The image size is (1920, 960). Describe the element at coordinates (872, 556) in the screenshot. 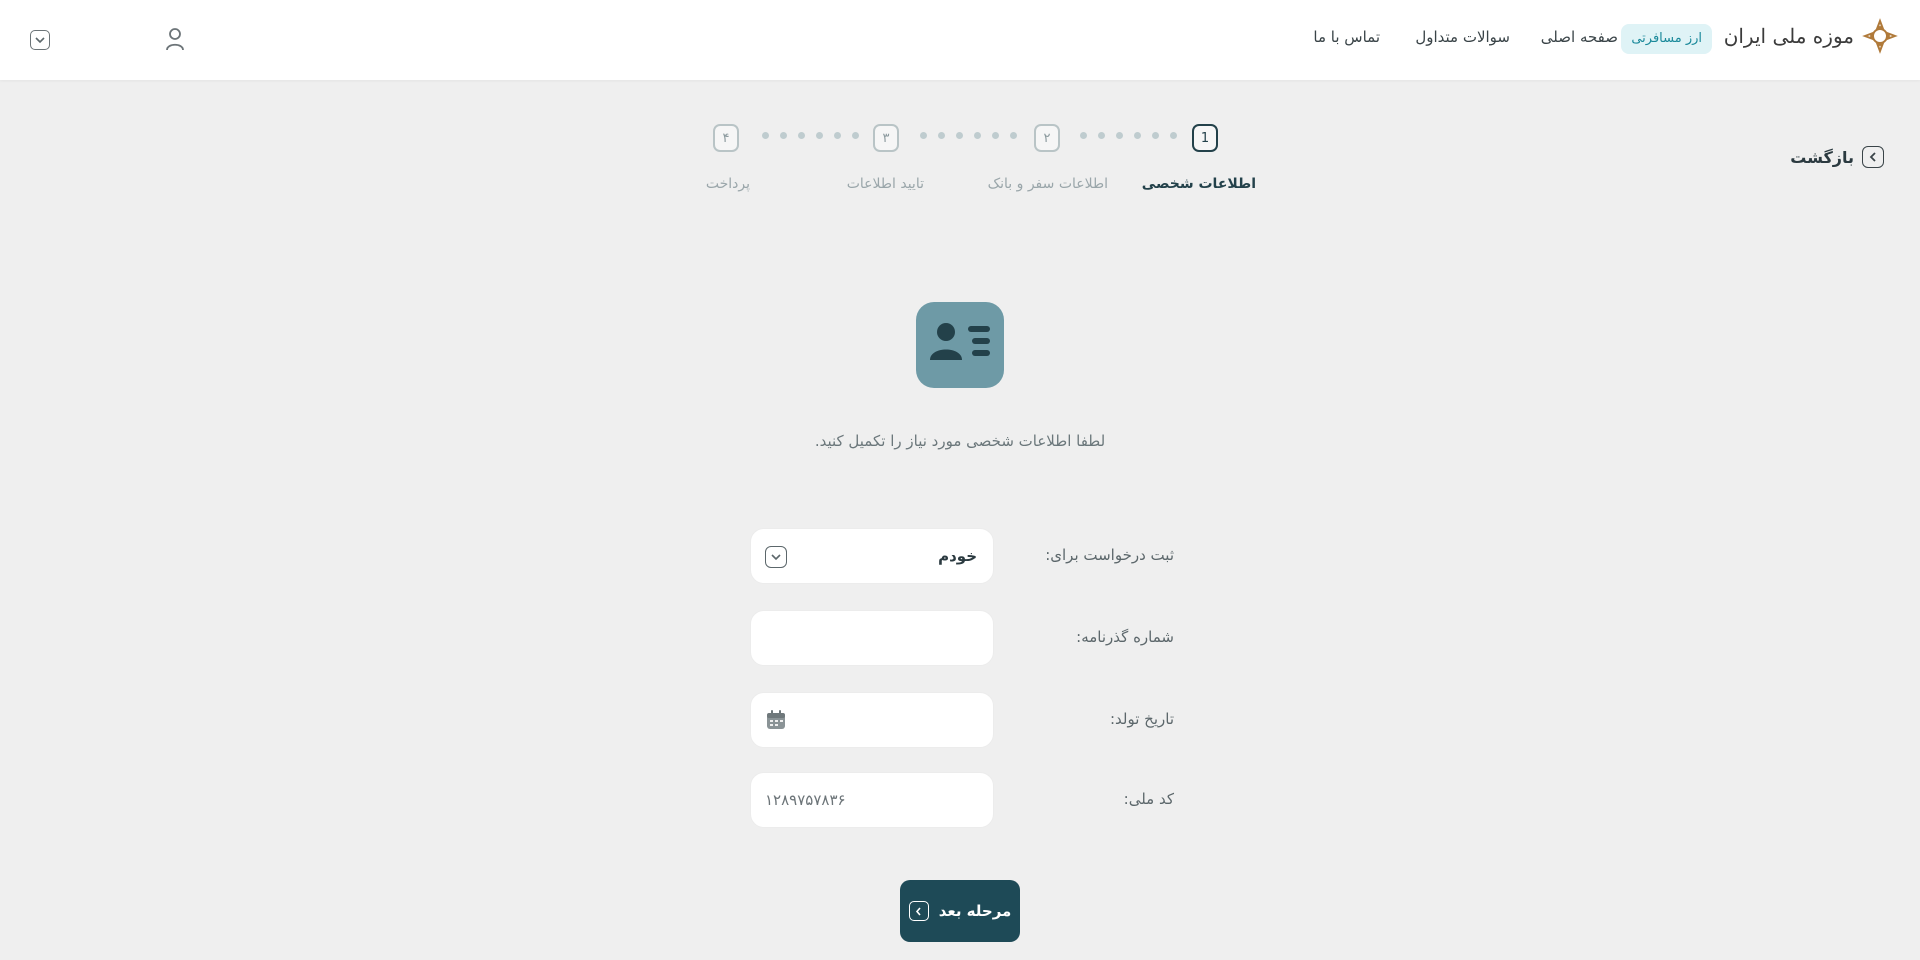

I see `request-for-select: خودم` at that location.